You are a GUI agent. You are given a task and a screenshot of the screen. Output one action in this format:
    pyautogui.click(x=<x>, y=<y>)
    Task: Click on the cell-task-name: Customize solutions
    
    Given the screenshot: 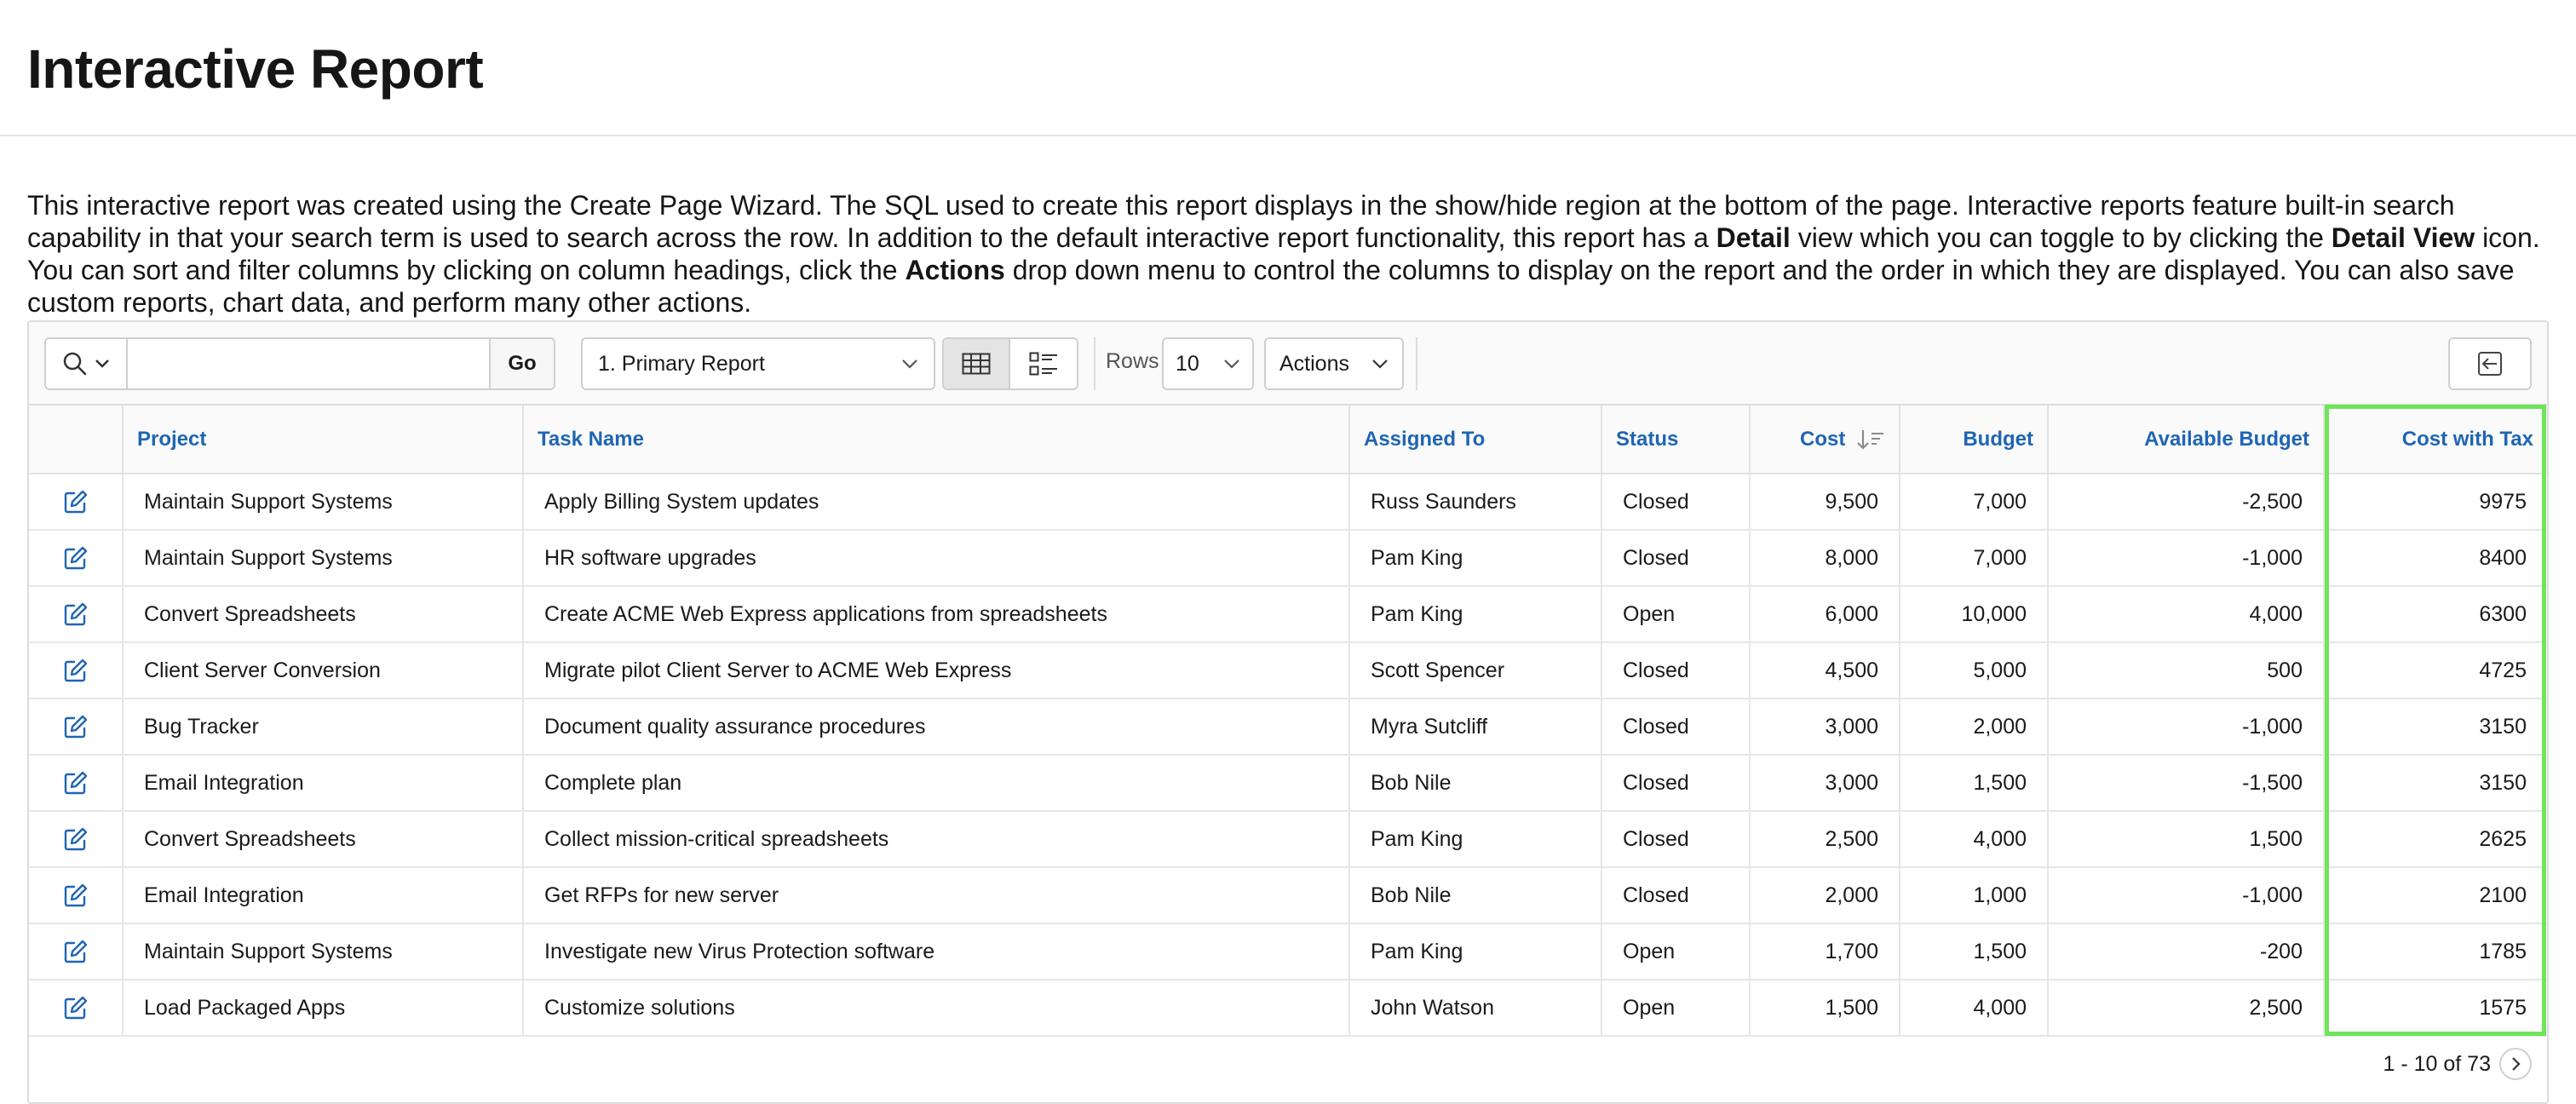 What is the action you would take?
    pyautogui.click(x=937, y=1009)
    